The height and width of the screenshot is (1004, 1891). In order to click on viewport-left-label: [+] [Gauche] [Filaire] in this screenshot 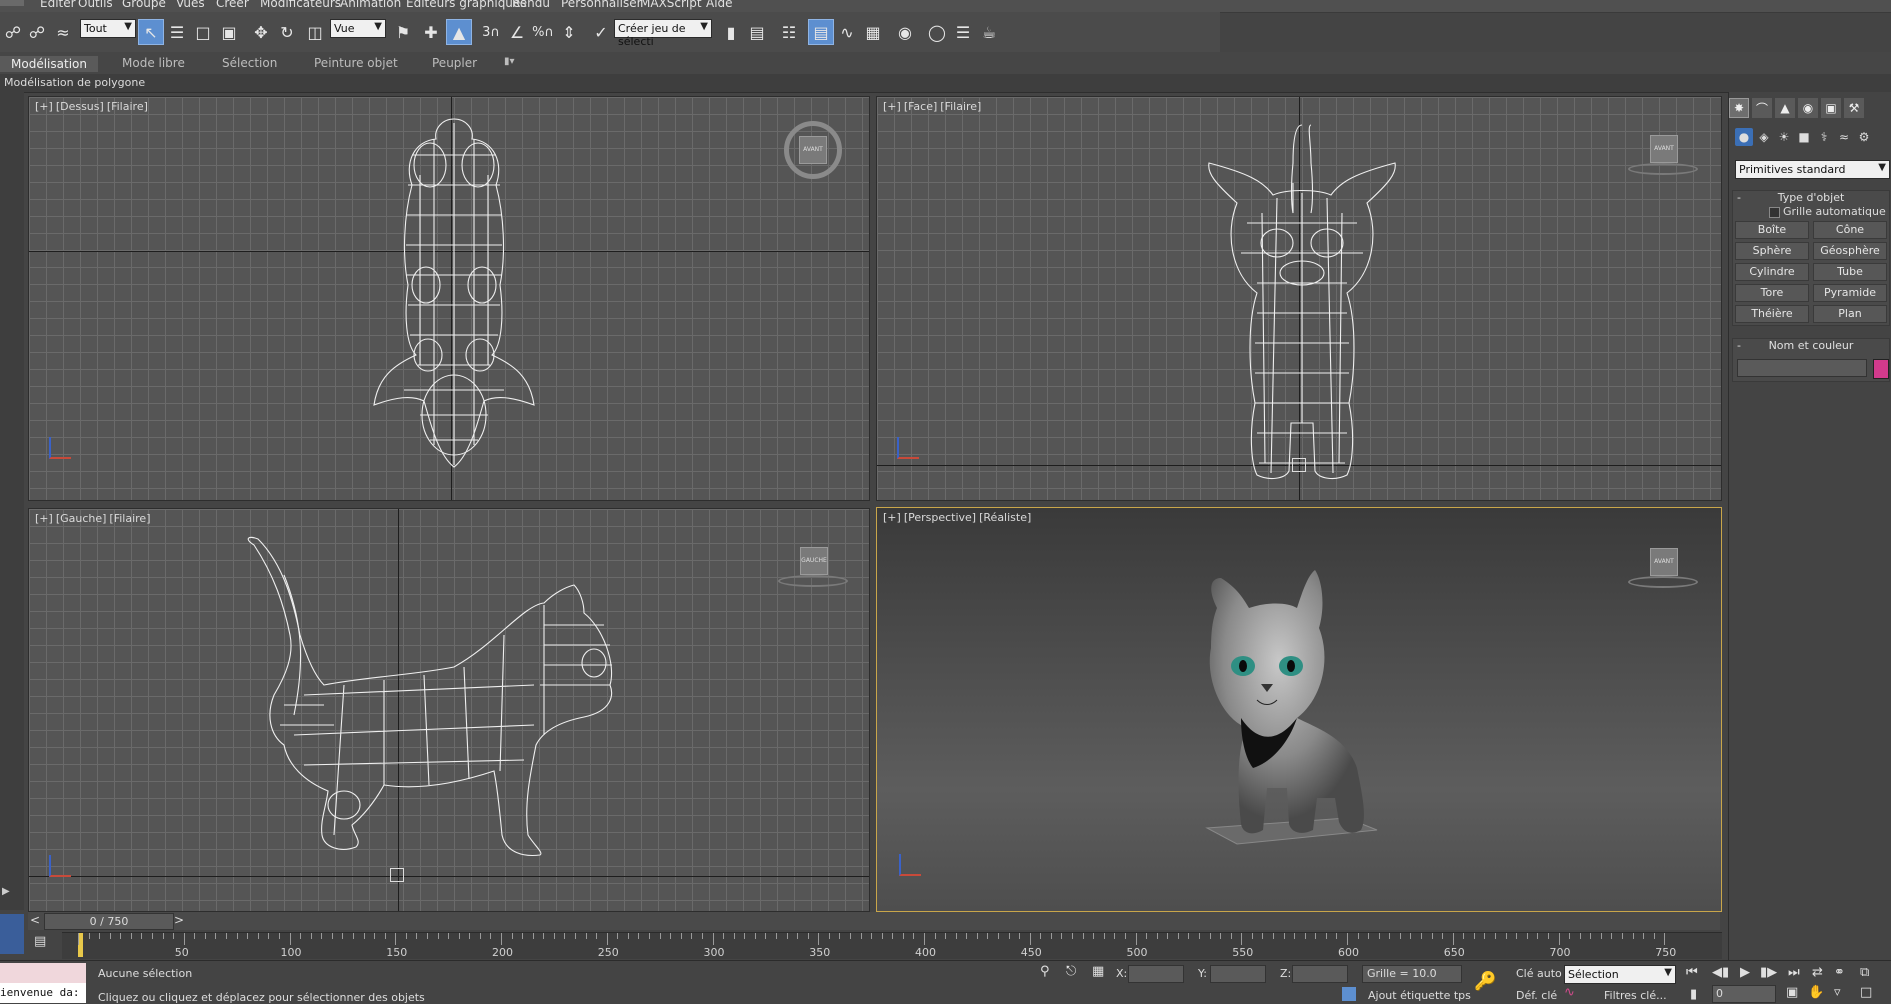, I will do `click(94, 518)`.